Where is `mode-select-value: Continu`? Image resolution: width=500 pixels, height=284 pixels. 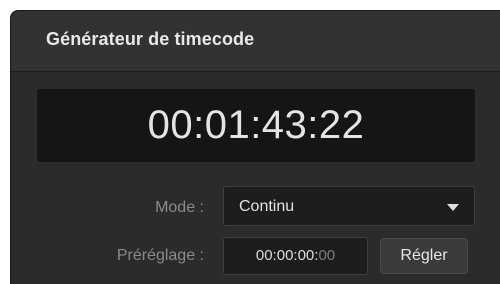 mode-select-value: Continu is located at coordinates (267, 206).